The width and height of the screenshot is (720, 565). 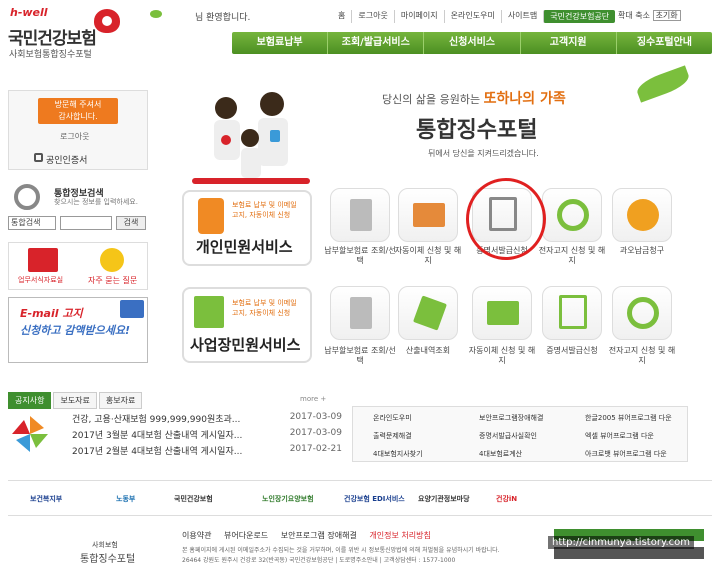 What do you see at coordinates (78, 111) in the screenshot?
I see `welcome-button: 방문해 주셔서 감사합니다.` at bounding box center [78, 111].